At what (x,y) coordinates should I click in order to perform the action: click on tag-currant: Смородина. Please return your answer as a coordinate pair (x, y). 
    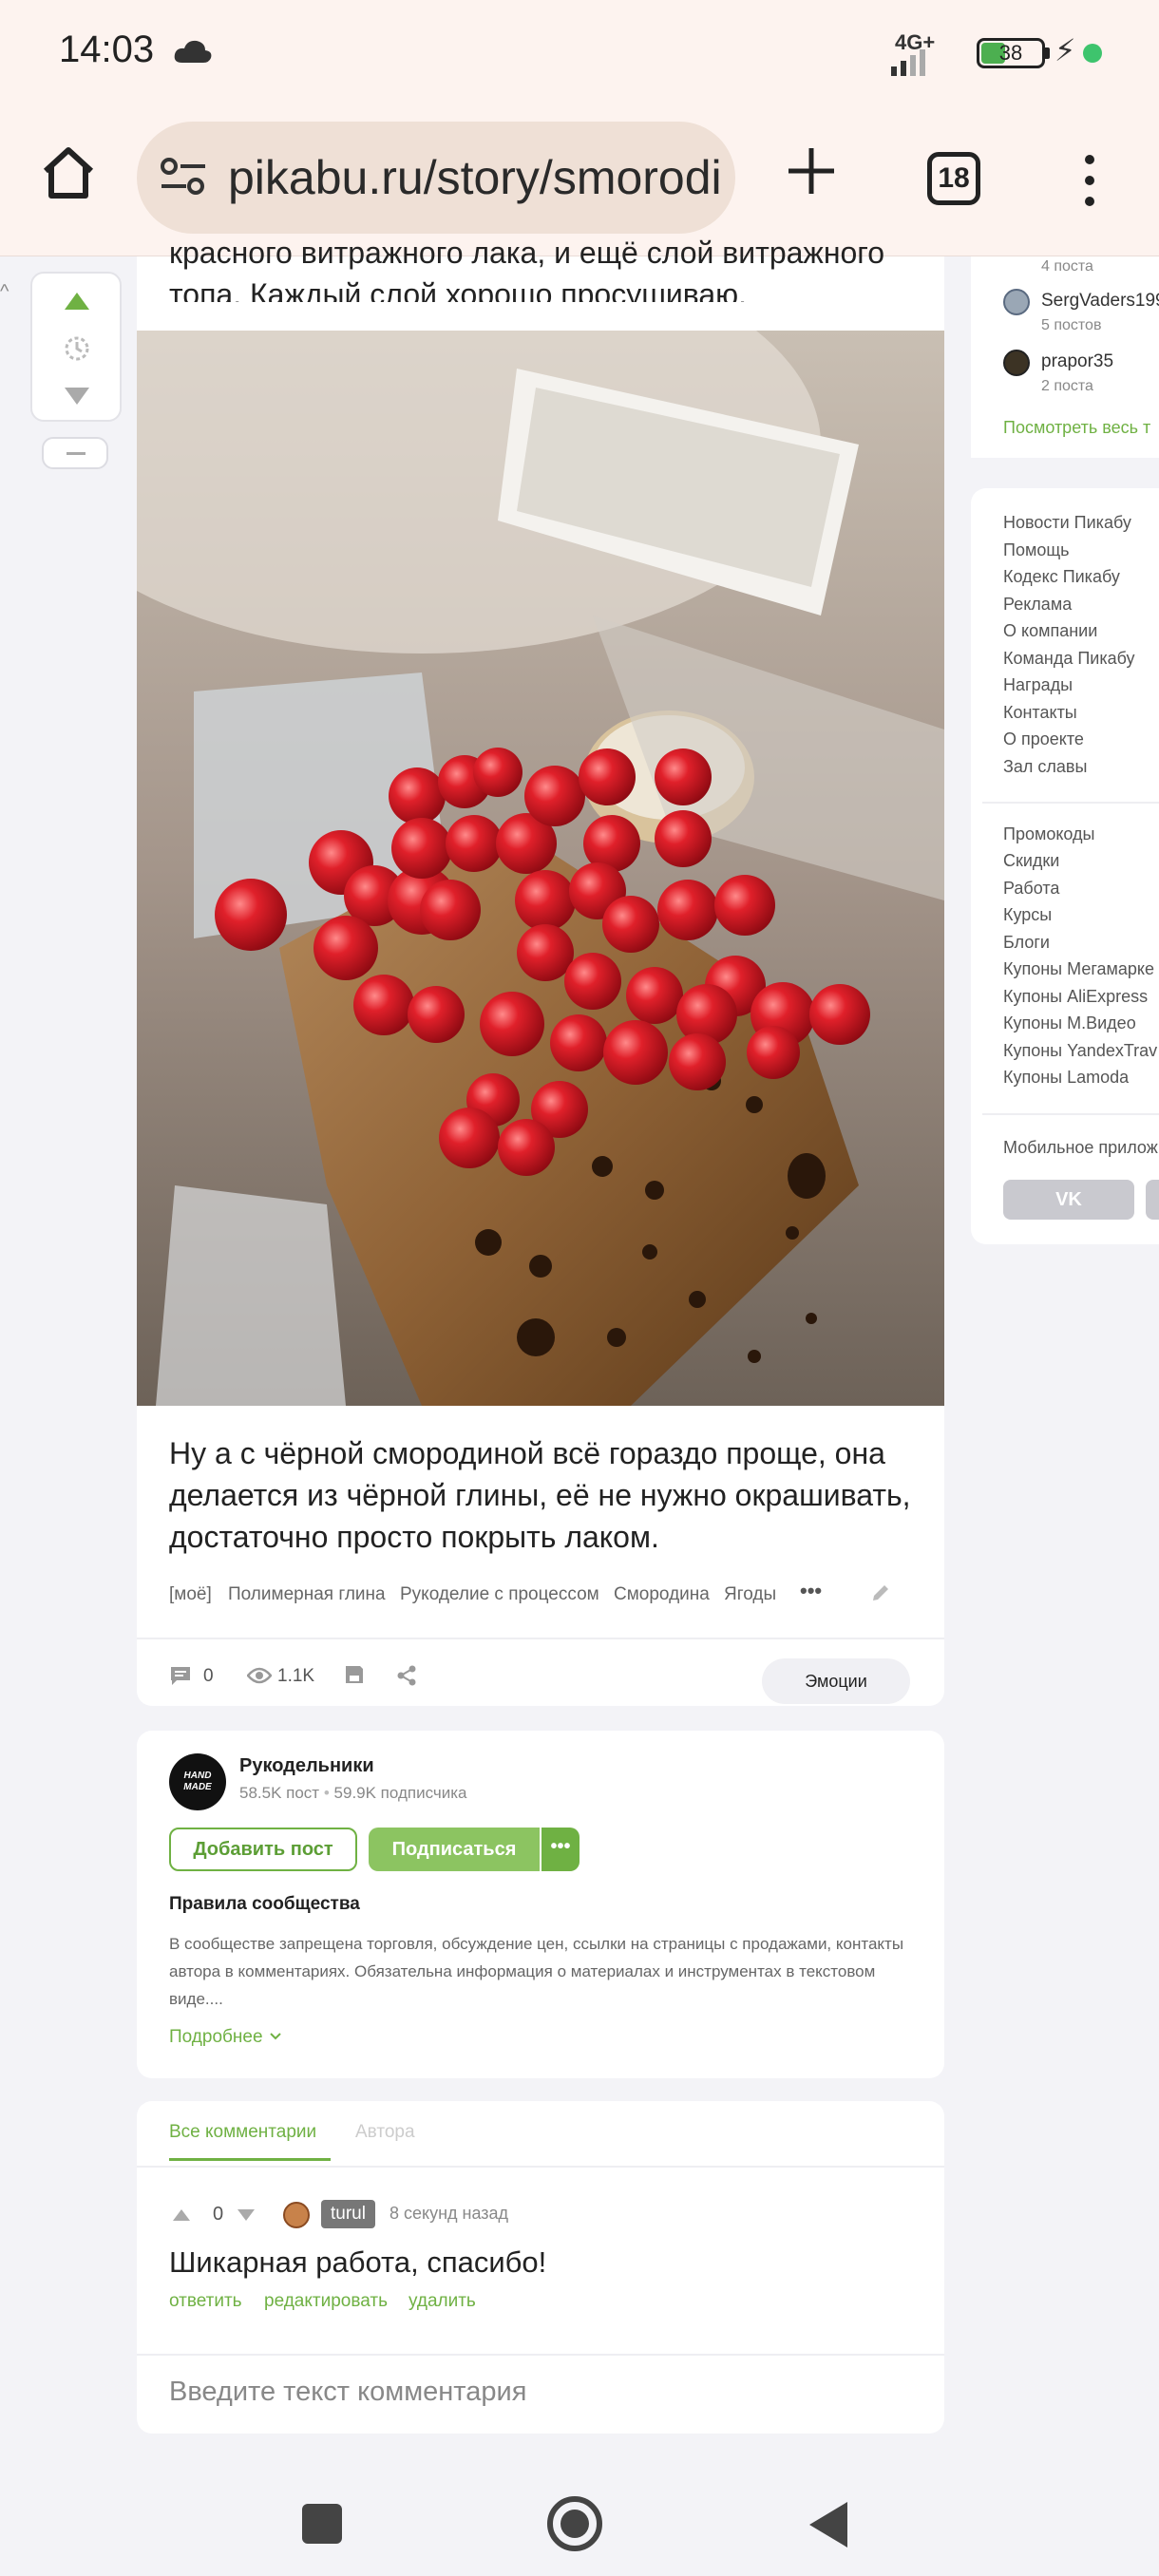
    Looking at the image, I should click on (662, 1594).